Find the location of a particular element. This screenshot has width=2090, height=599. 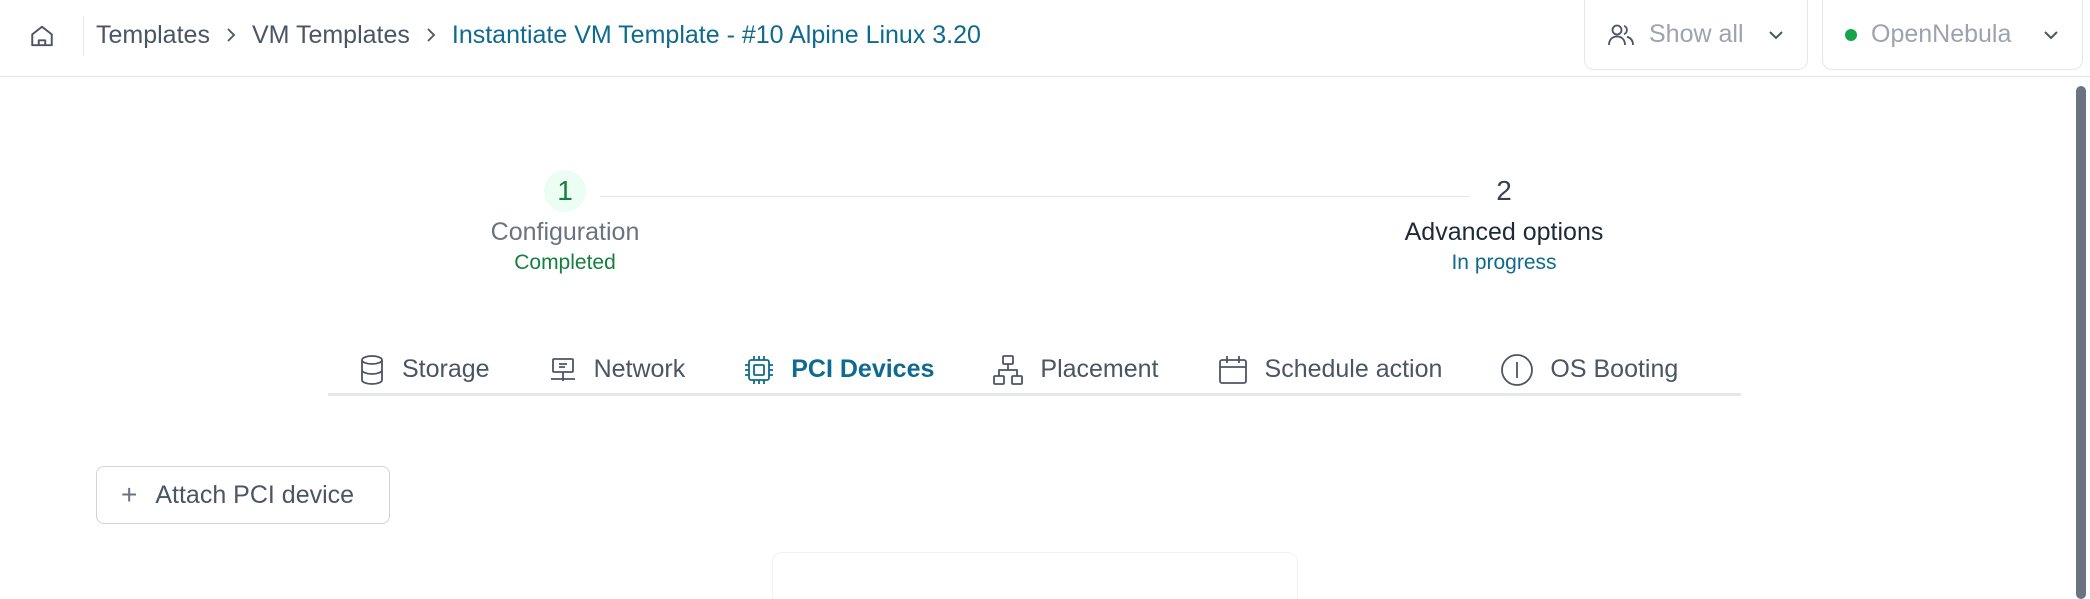

scrollbar-thumb is located at coordinates (2081, 342).